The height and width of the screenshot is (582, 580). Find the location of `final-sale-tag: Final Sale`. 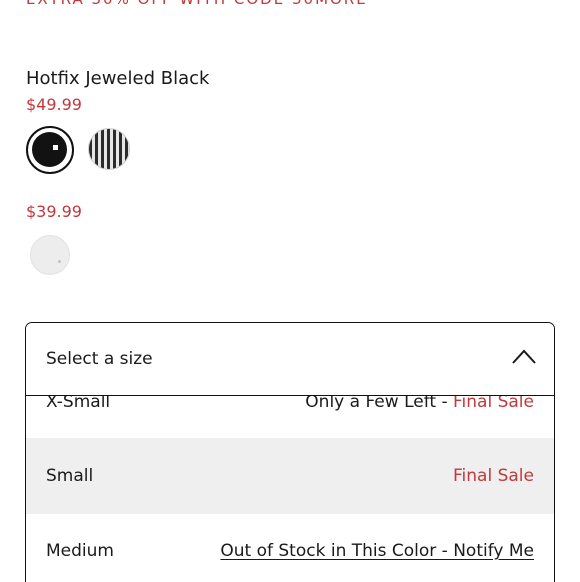

final-sale-tag: Final Sale is located at coordinates (493, 476).